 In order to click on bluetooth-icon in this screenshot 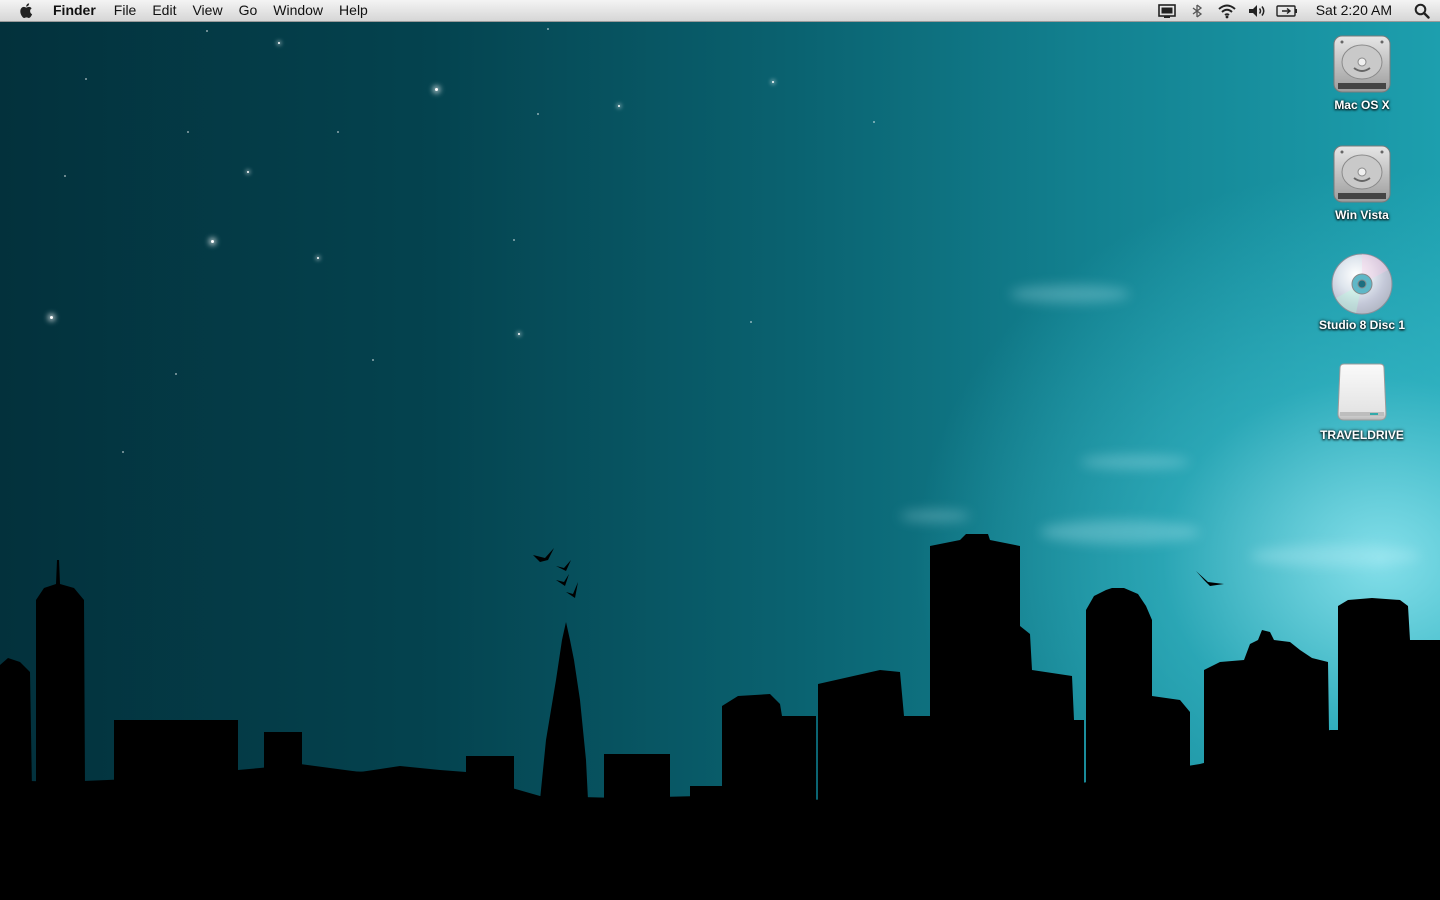, I will do `click(1197, 10)`.